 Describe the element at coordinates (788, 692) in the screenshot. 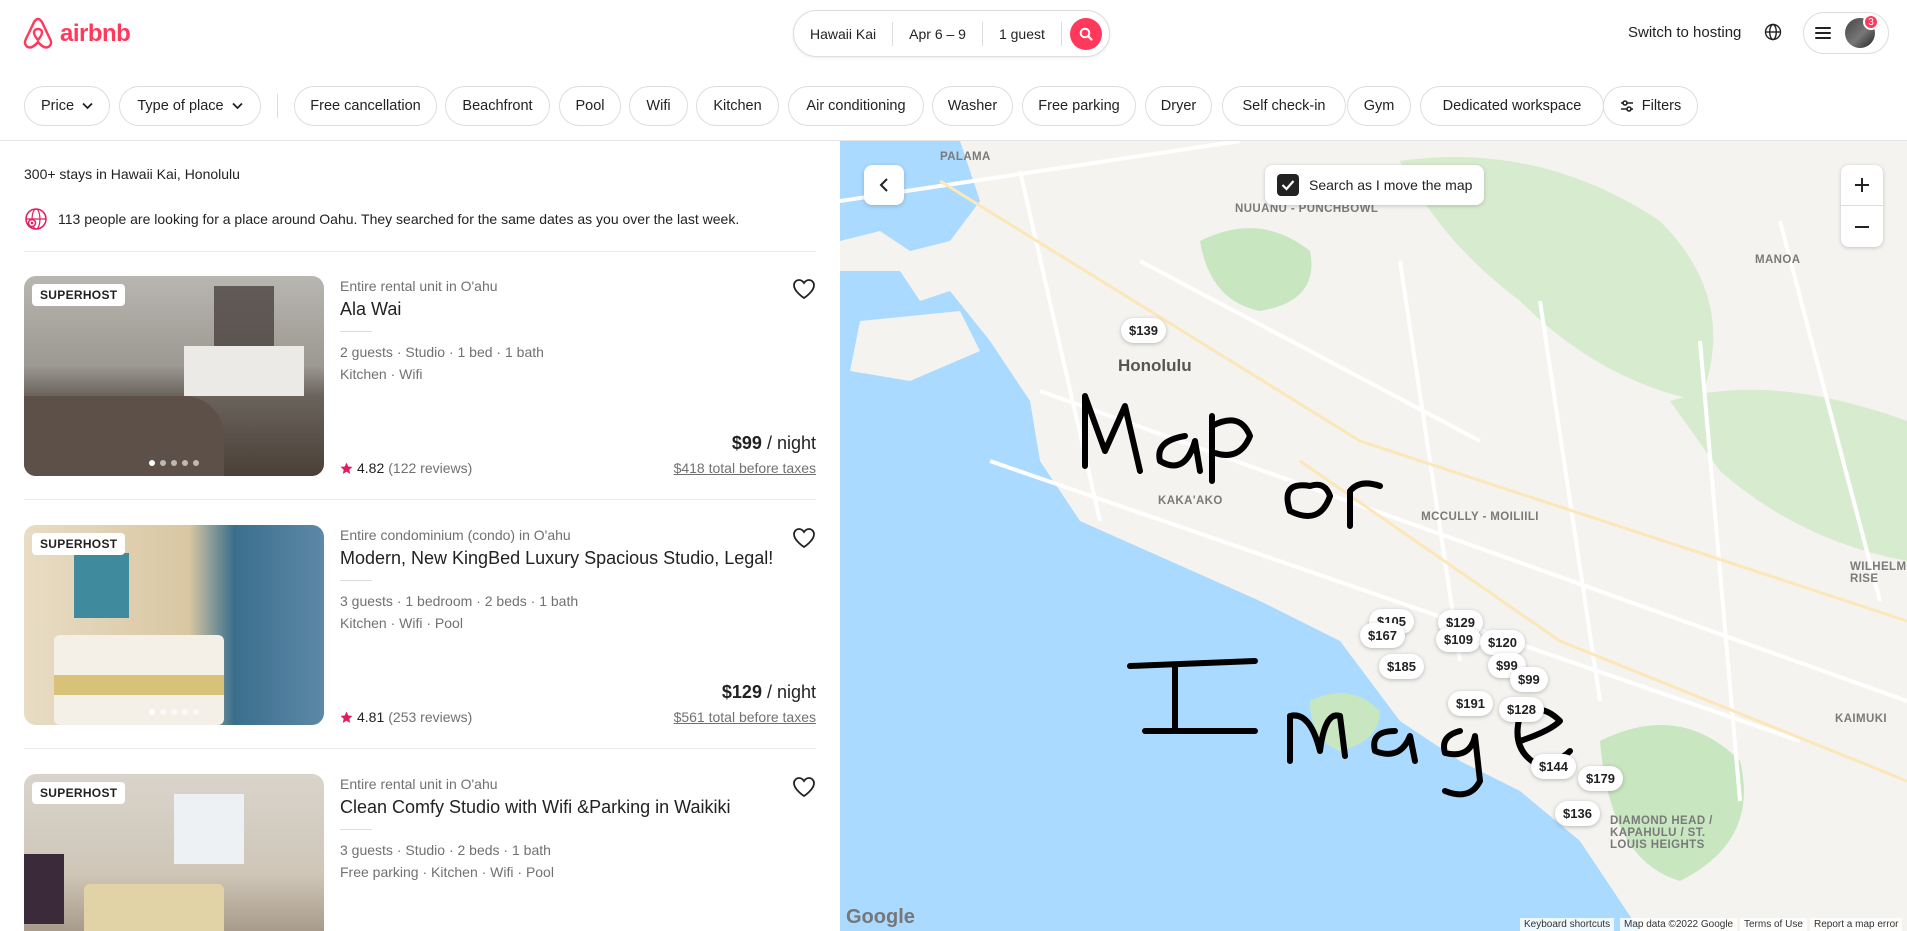

I see `price-unit: / night` at that location.